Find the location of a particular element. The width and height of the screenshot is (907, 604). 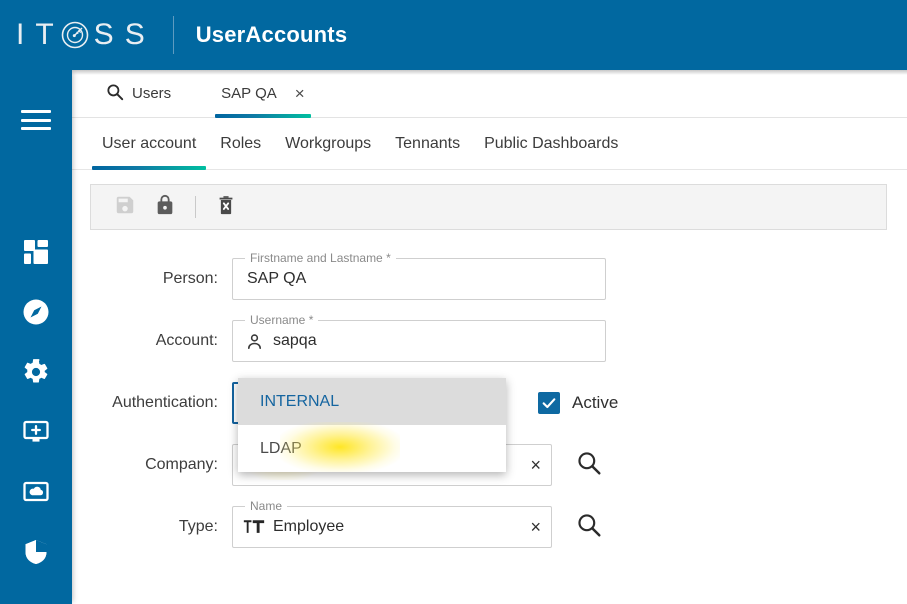

active-checkbox-label: Active is located at coordinates (595, 402).